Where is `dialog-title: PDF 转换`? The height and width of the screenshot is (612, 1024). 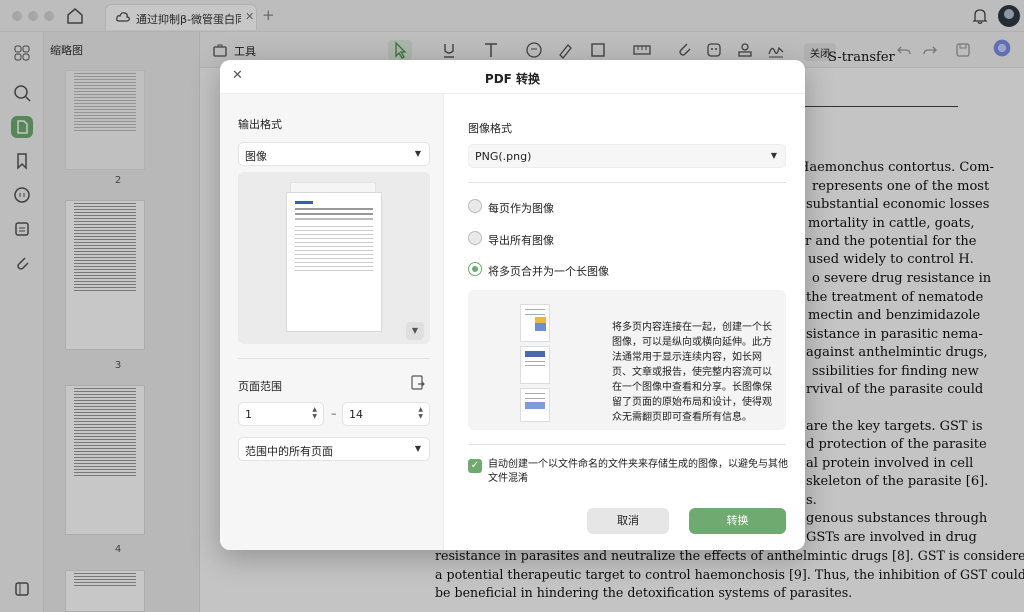
dialog-title: PDF 转换 is located at coordinates (512, 79).